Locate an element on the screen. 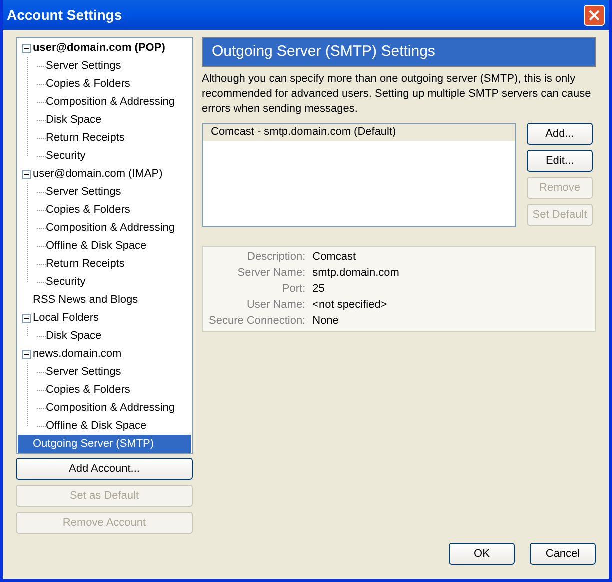  tree-row: news.domain.com is located at coordinates (104, 354).